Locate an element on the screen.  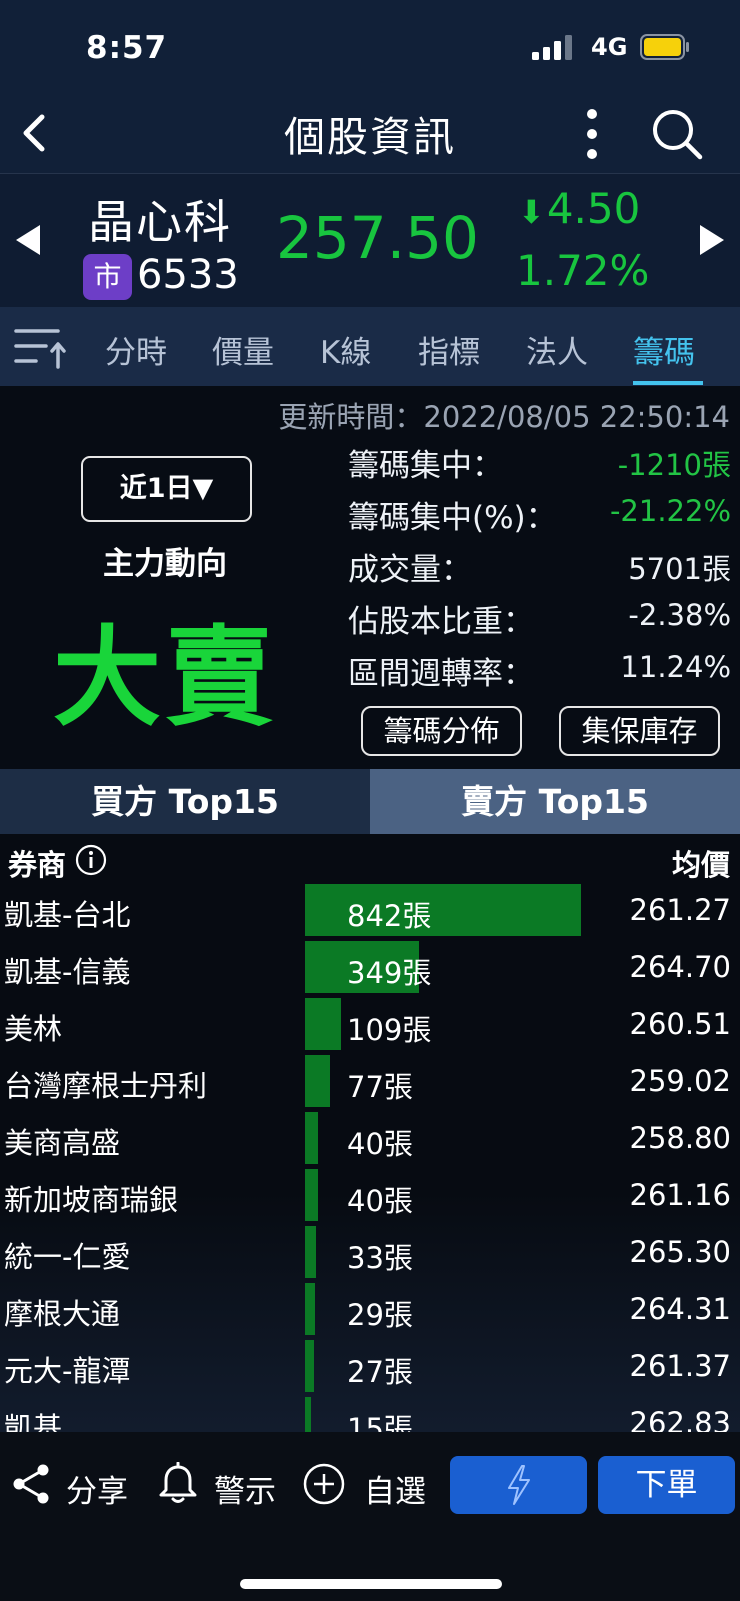
active-tab-indicator is located at coordinates (668, 383).